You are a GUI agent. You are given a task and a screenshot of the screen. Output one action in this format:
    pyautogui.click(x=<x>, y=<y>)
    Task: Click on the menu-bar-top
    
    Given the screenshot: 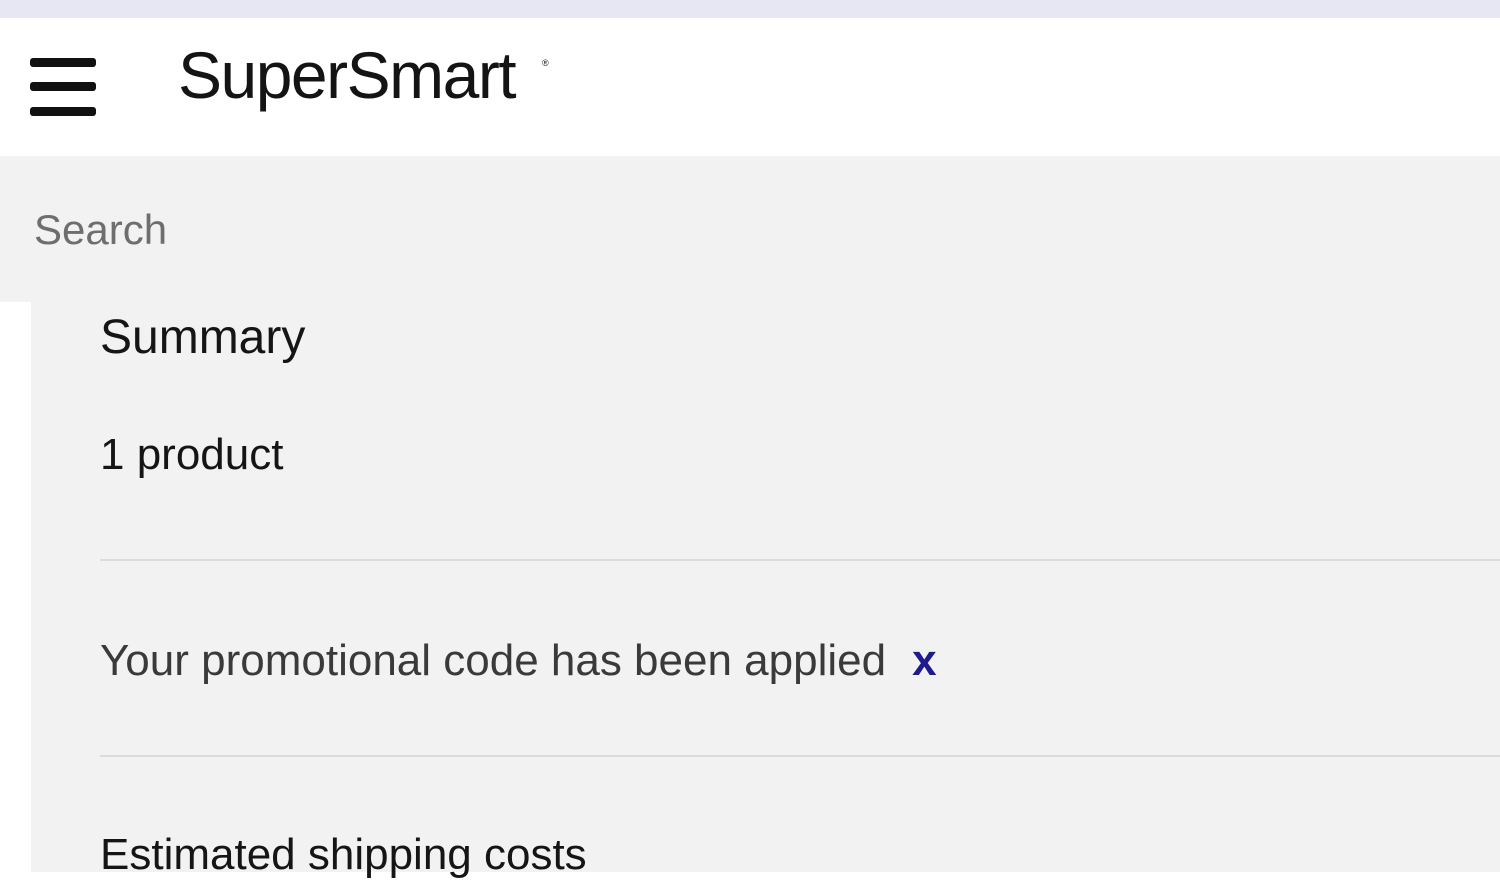 What is the action you would take?
    pyautogui.click(x=63, y=62)
    